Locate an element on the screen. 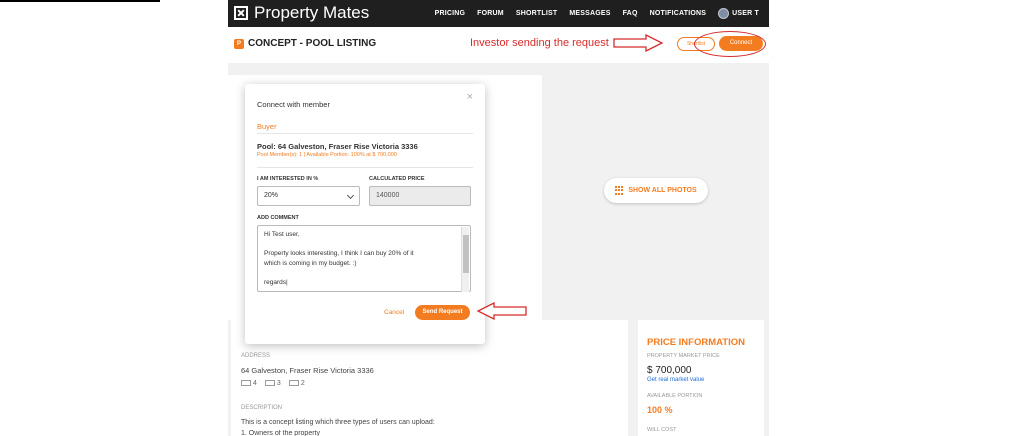  cancel-button: Cancel is located at coordinates (394, 312).